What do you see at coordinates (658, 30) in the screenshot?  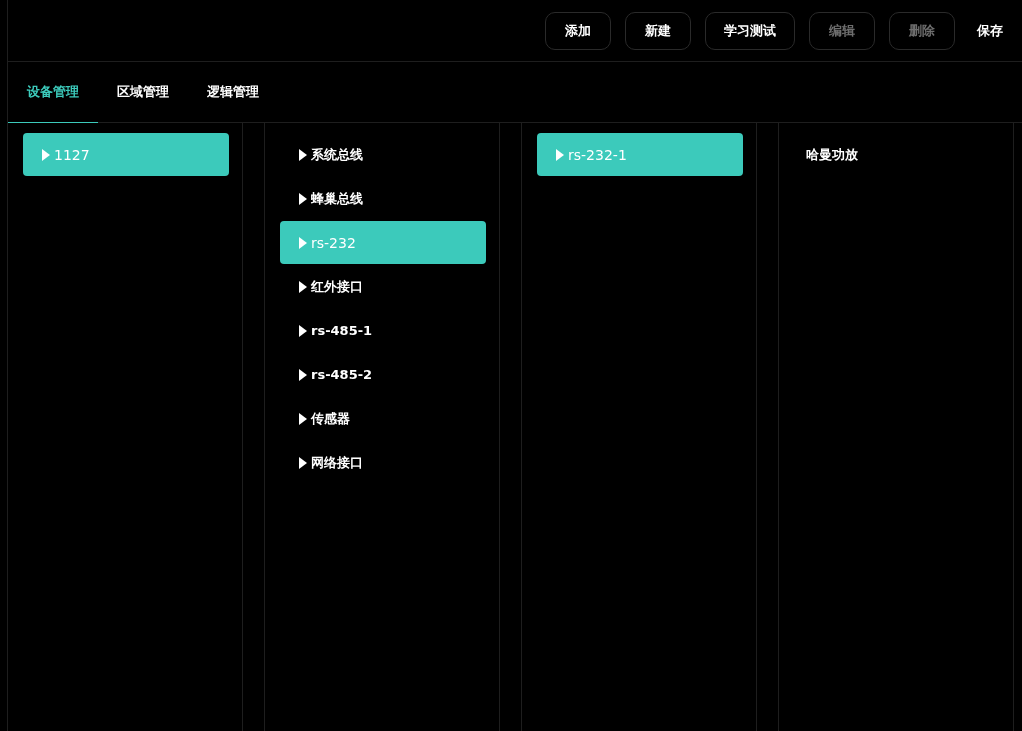 I see `toolbar-button: 新建` at bounding box center [658, 30].